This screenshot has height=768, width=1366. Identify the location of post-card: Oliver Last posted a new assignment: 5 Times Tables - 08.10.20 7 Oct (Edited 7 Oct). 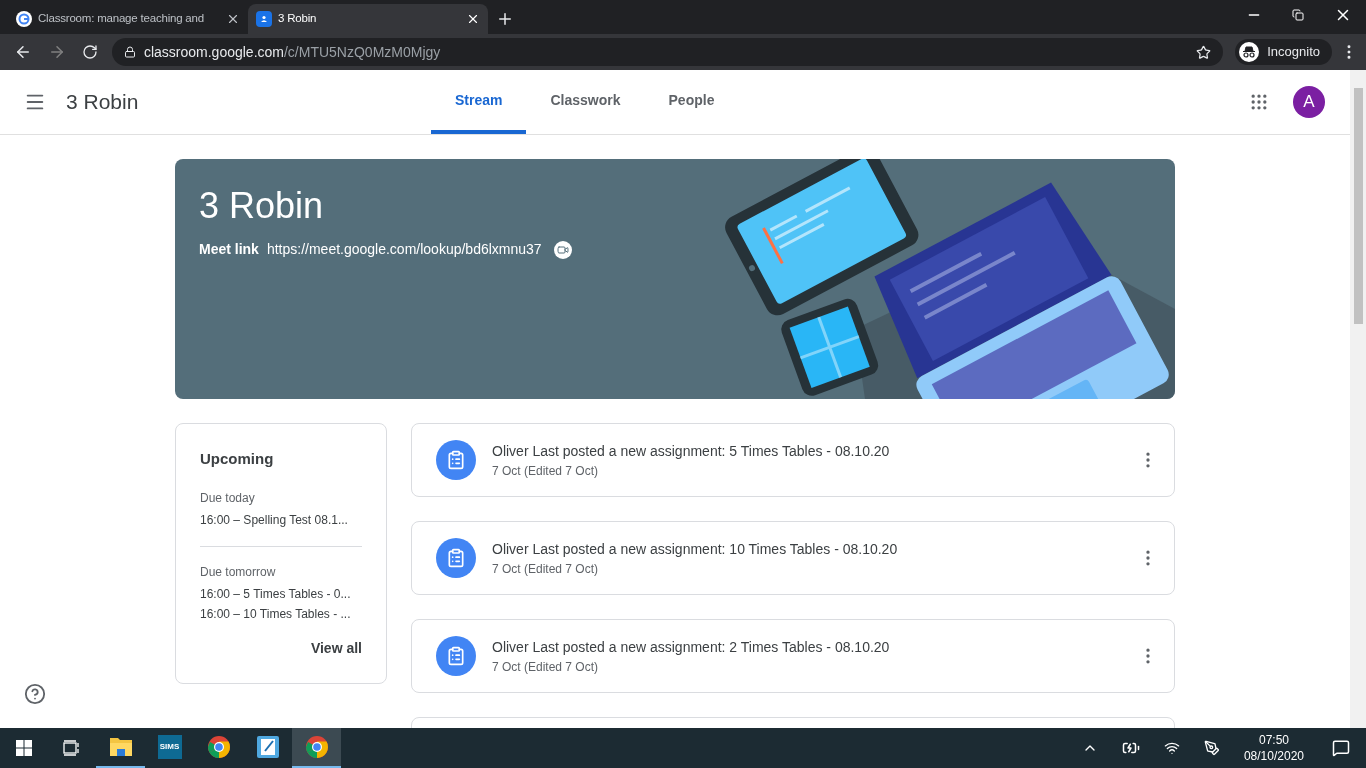
(793, 460).